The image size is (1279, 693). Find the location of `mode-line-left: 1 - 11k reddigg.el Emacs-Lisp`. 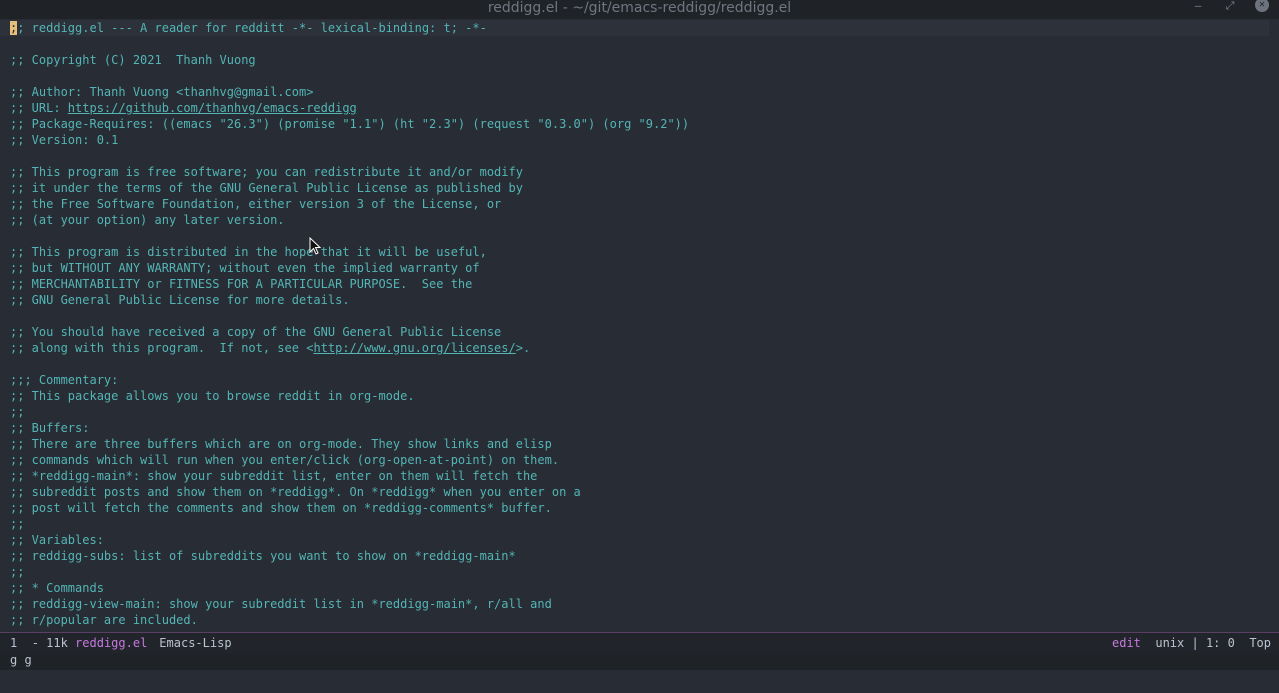

mode-line-left: 1 - 11k reddigg.el Emacs-Lisp is located at coordinates (121, 643).